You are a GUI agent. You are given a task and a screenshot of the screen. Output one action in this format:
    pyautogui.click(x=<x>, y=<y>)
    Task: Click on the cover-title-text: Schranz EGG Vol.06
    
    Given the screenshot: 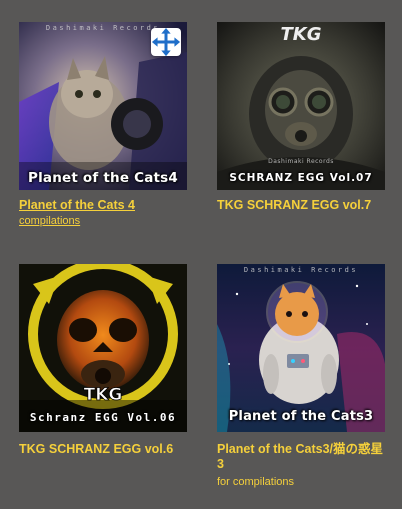 What is the action you would take?
    pyautogui.click(x=103, y=417)
    